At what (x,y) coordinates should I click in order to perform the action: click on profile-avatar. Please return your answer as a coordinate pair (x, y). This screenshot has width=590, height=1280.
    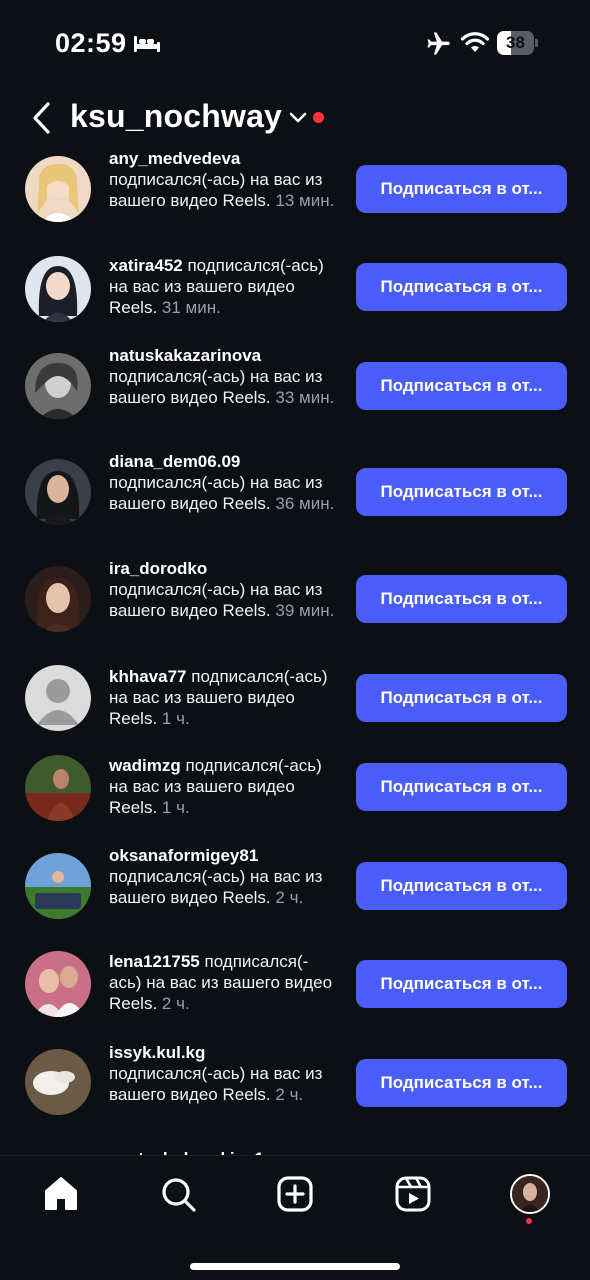
    Looking at the image, I should click on (530, 1194).